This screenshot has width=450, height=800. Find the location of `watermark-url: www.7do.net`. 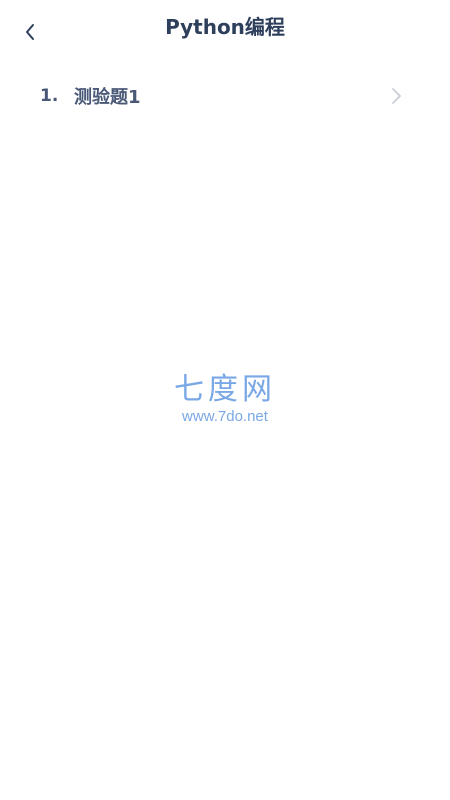

watermark-url: www.7do.net is located at coordinates (225, 416).